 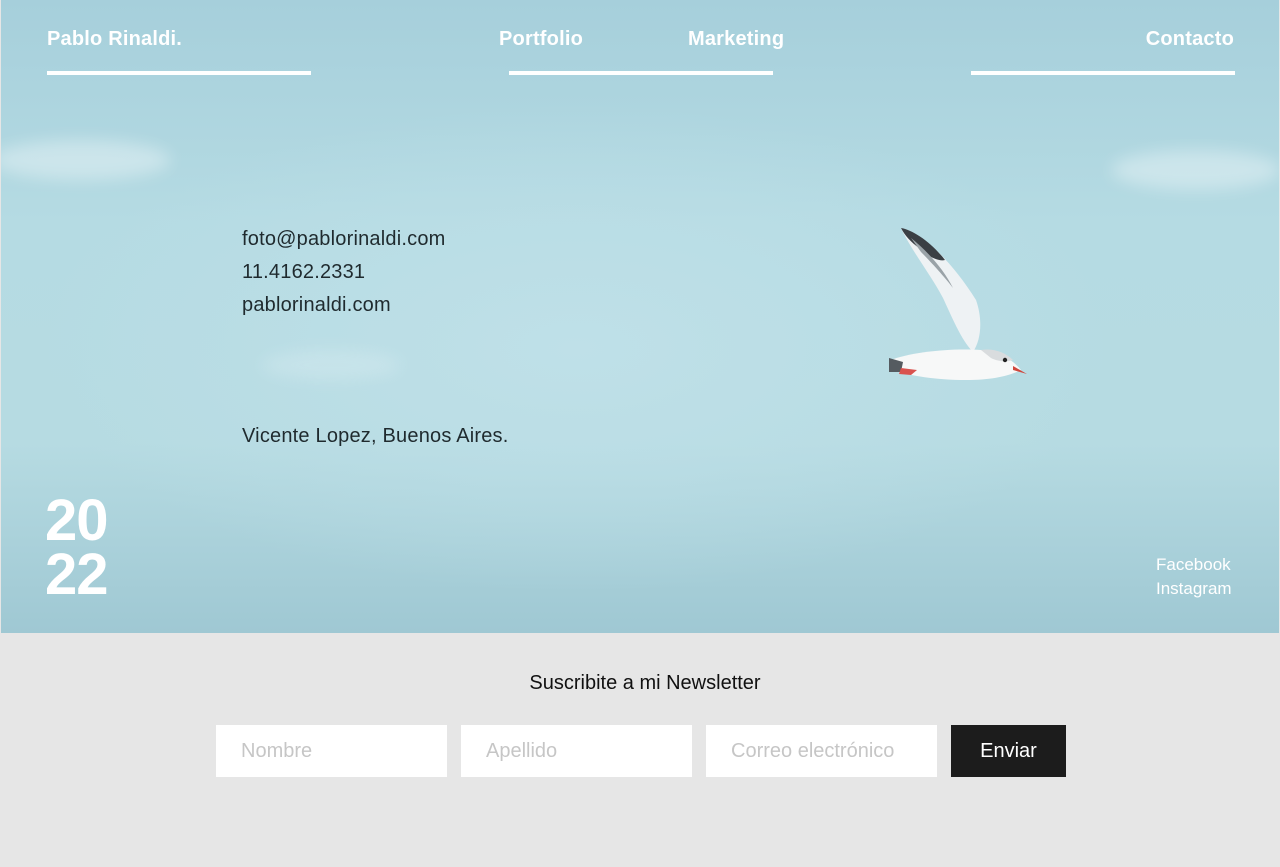 What do you see at coordinates (958, 304) in the screenshot?
I see `seagull-image` at bounding box center [958, 304].